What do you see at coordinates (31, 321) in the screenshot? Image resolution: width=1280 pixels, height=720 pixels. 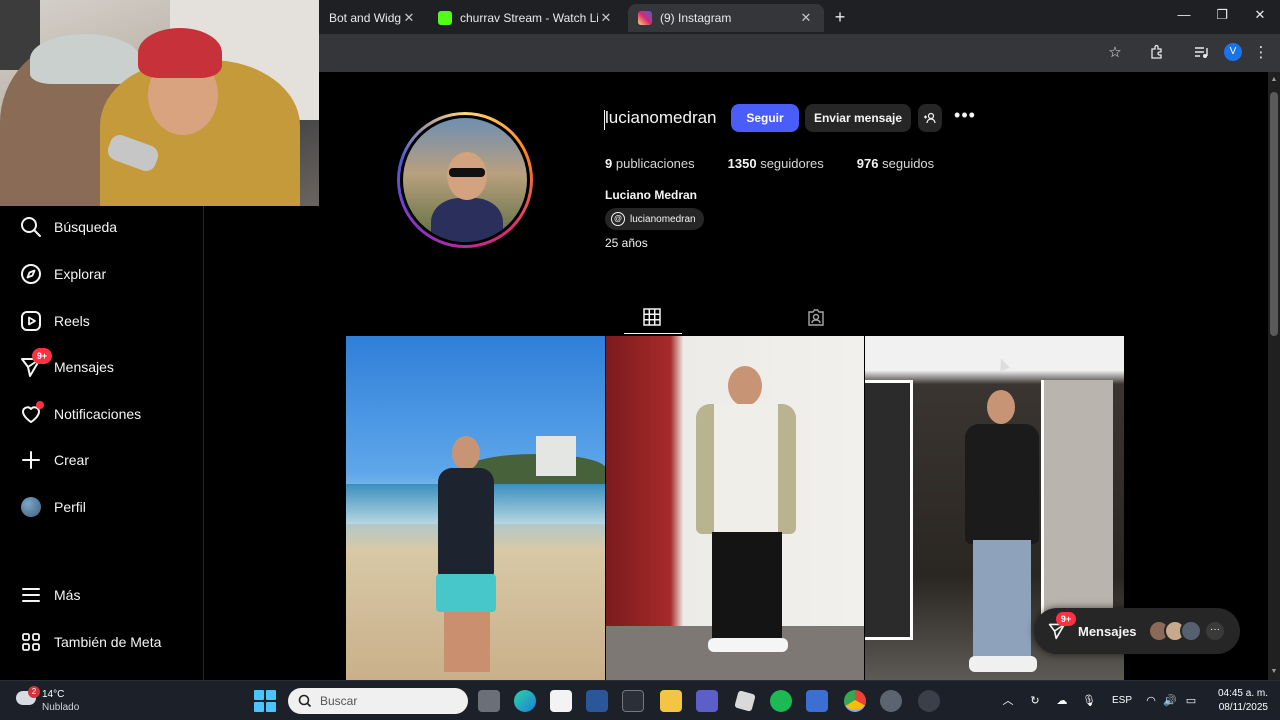 I see `reels-icon` at bounding box center [31, 321].